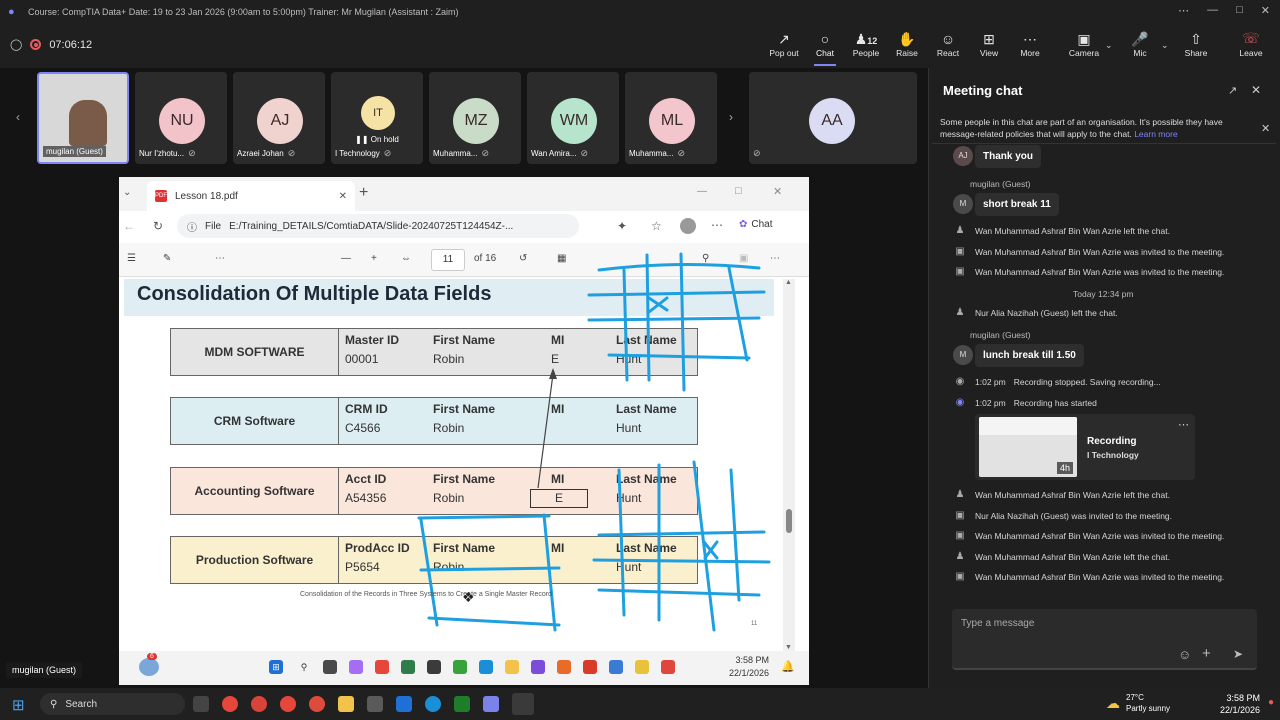 The image size is (1280, 720). What do you see at coordinates (866, 44) in the screenshot?
I see `people-button: ♟12 People` at bounding box center [866, 44].